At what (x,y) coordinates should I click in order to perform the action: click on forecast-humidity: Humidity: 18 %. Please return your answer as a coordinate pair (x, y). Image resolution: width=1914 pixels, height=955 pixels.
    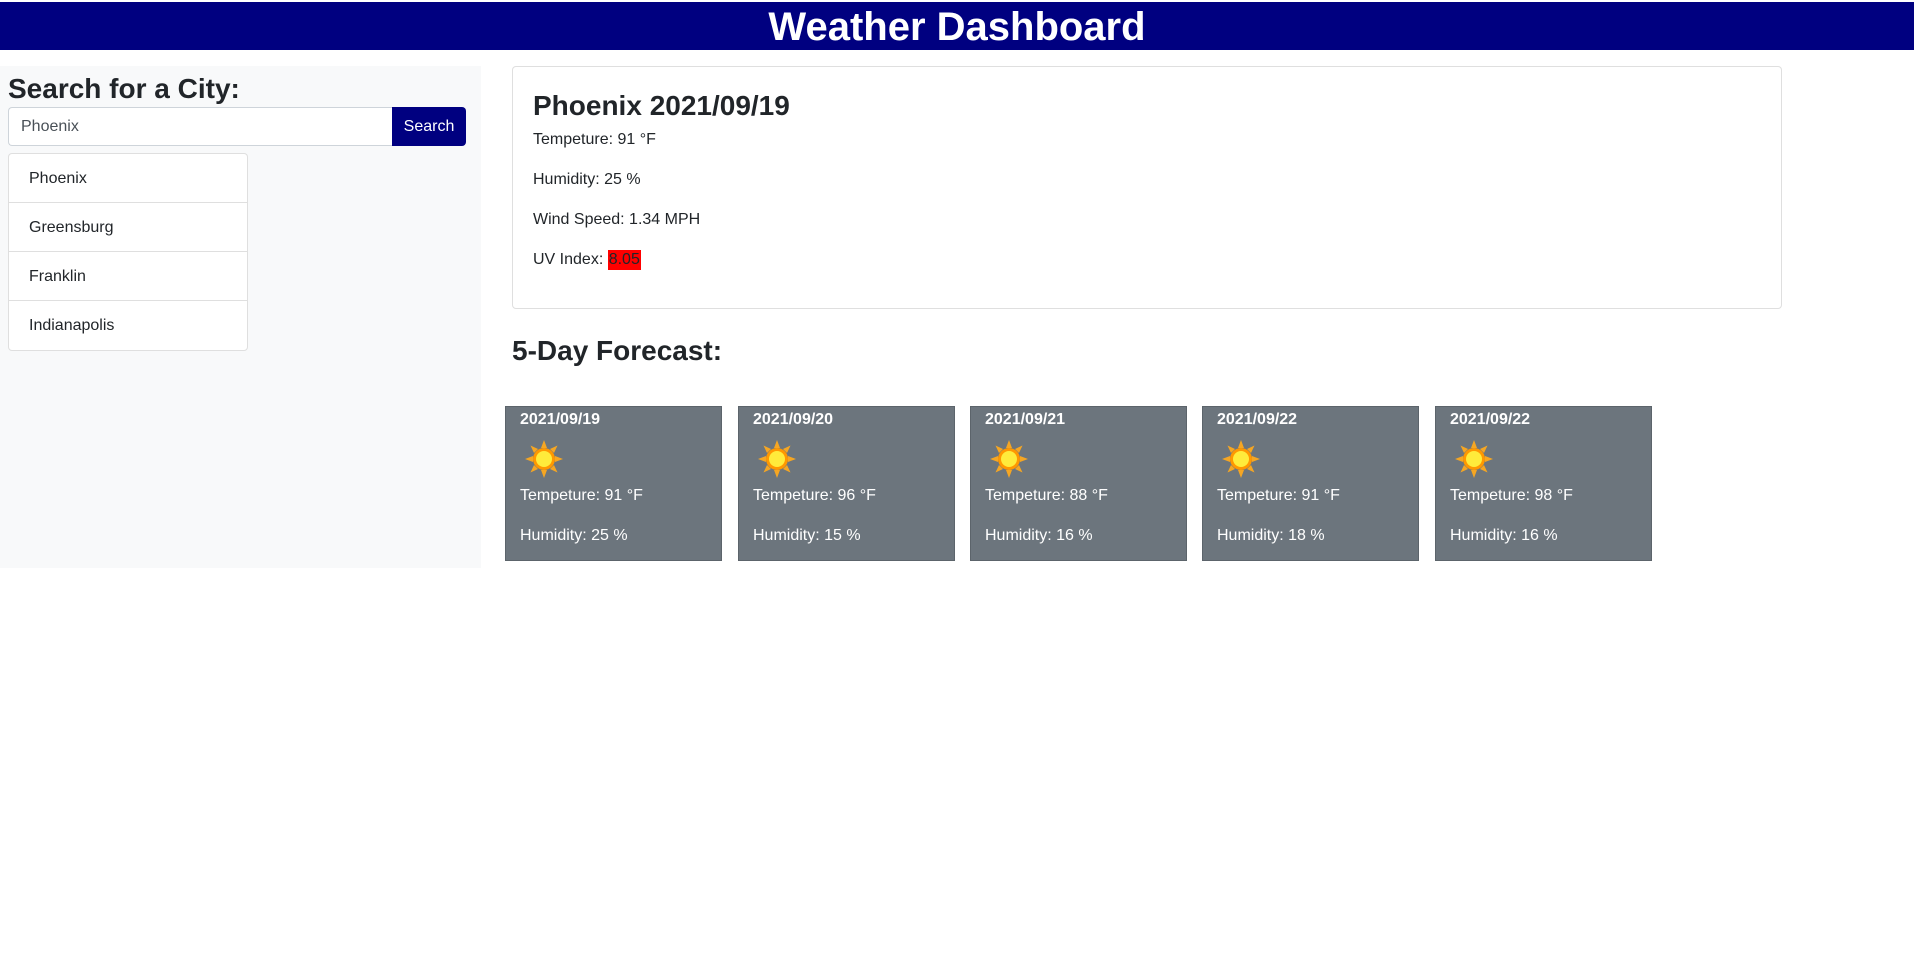
    Looking at the image, I should click on (1271, 535).